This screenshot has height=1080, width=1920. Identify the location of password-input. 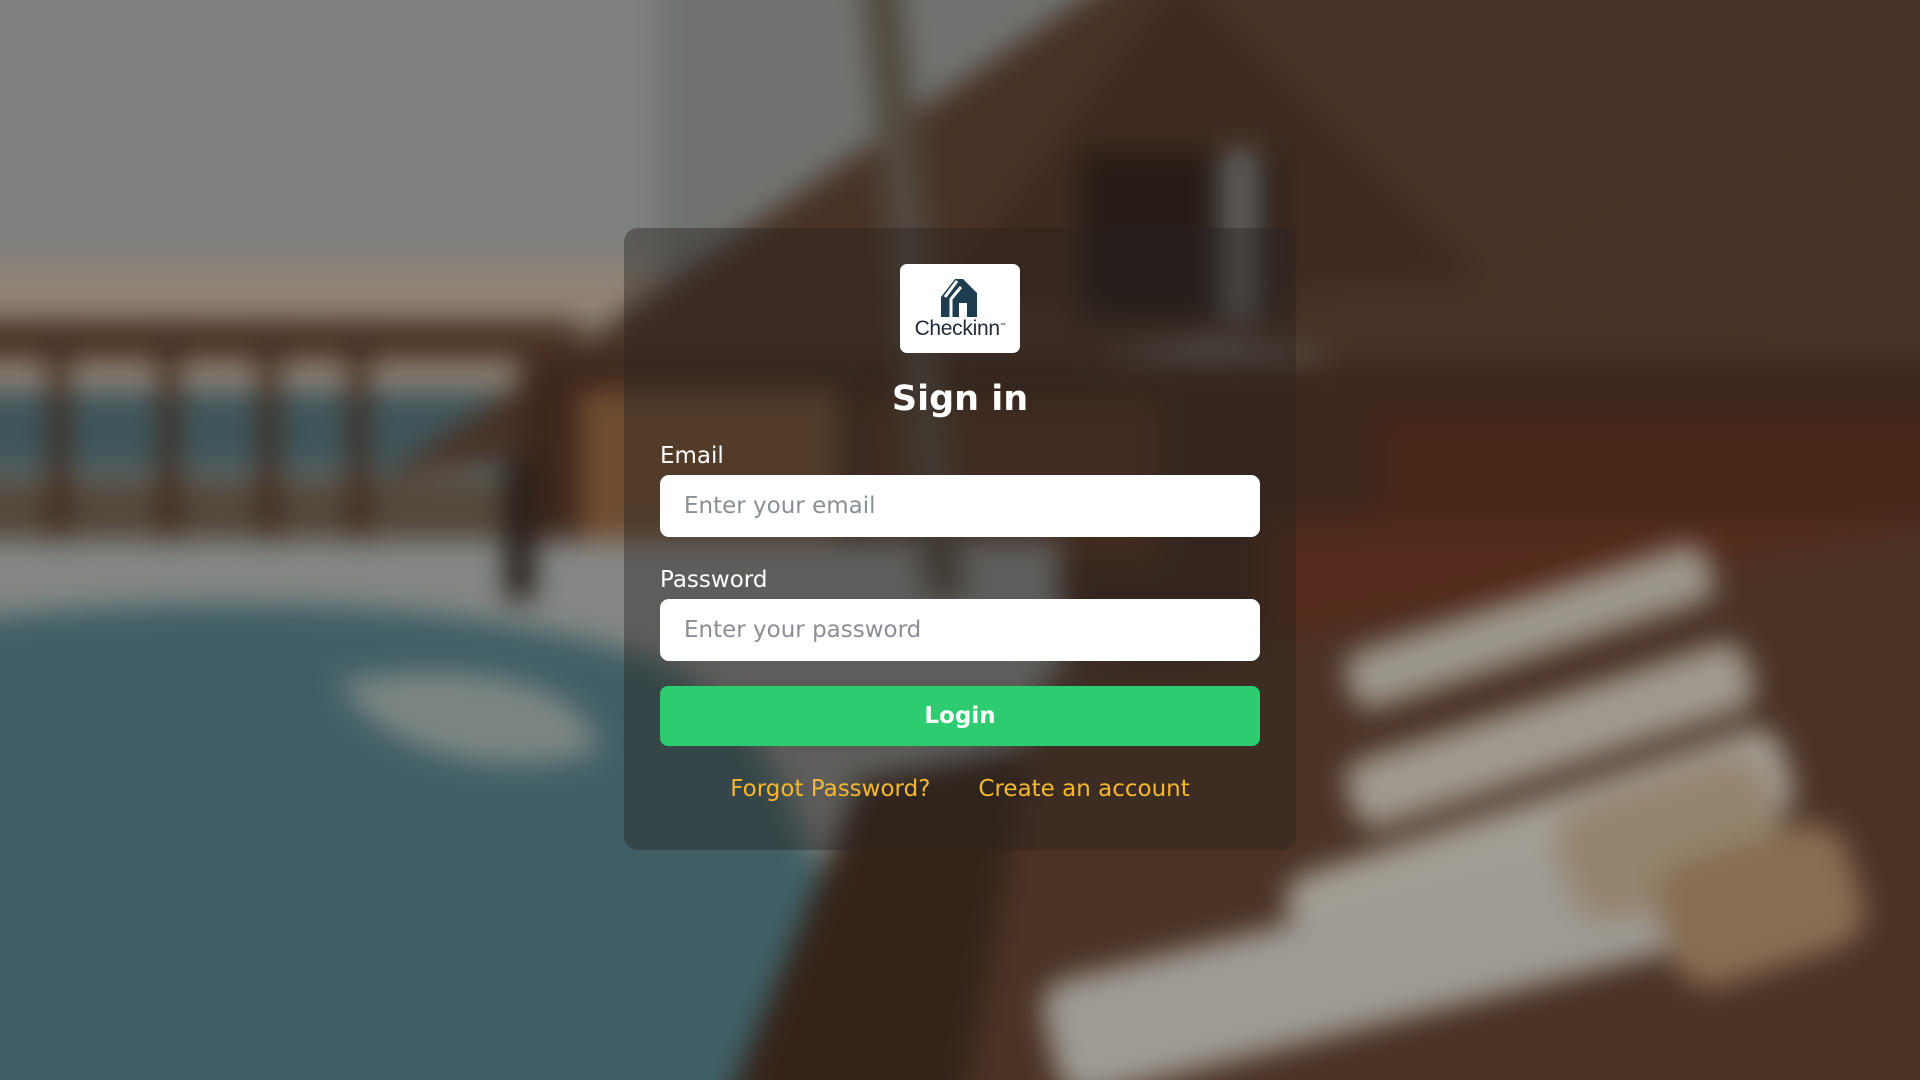
(960, 630).